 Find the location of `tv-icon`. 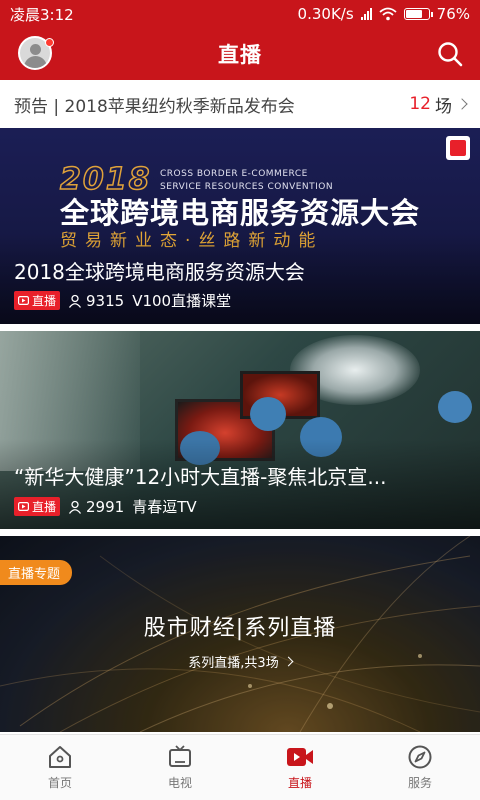

tv-icon is located at coordinates (180, 756).